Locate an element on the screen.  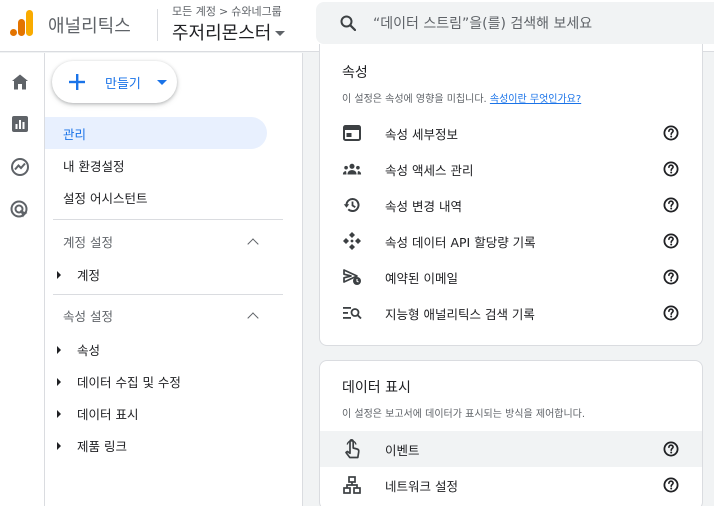
breadcrumb-parent: 모든 계정 is located at coordinates (194, 11).